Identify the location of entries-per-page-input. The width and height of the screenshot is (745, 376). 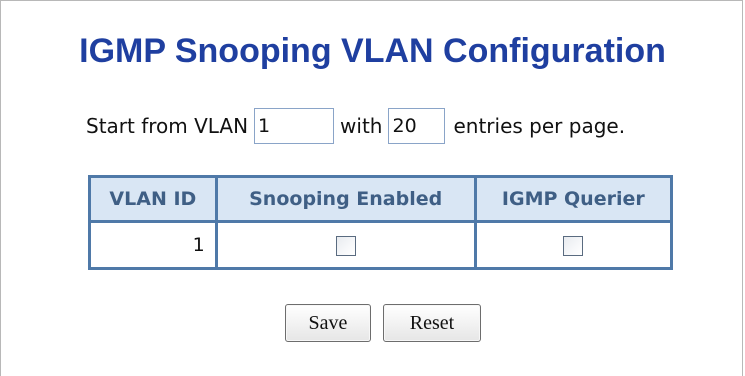
(417, 126).